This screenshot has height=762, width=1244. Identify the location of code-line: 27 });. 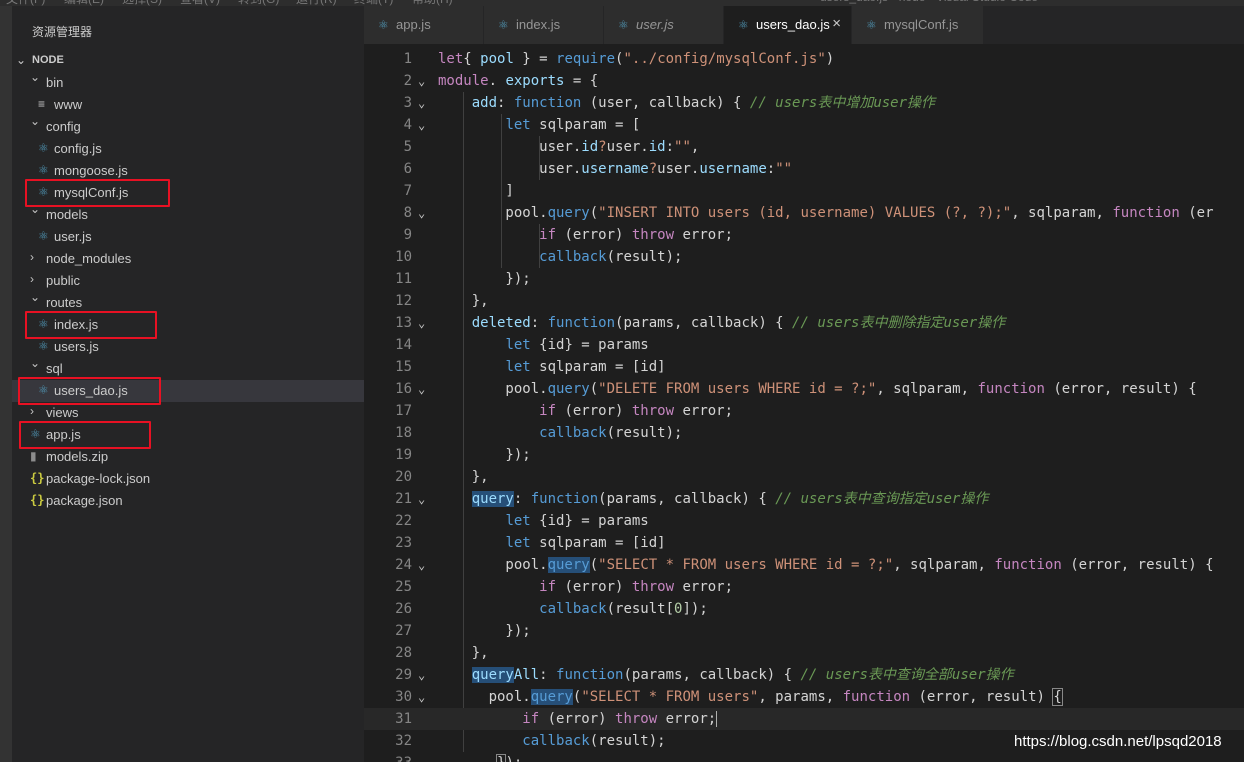
(804, 631).